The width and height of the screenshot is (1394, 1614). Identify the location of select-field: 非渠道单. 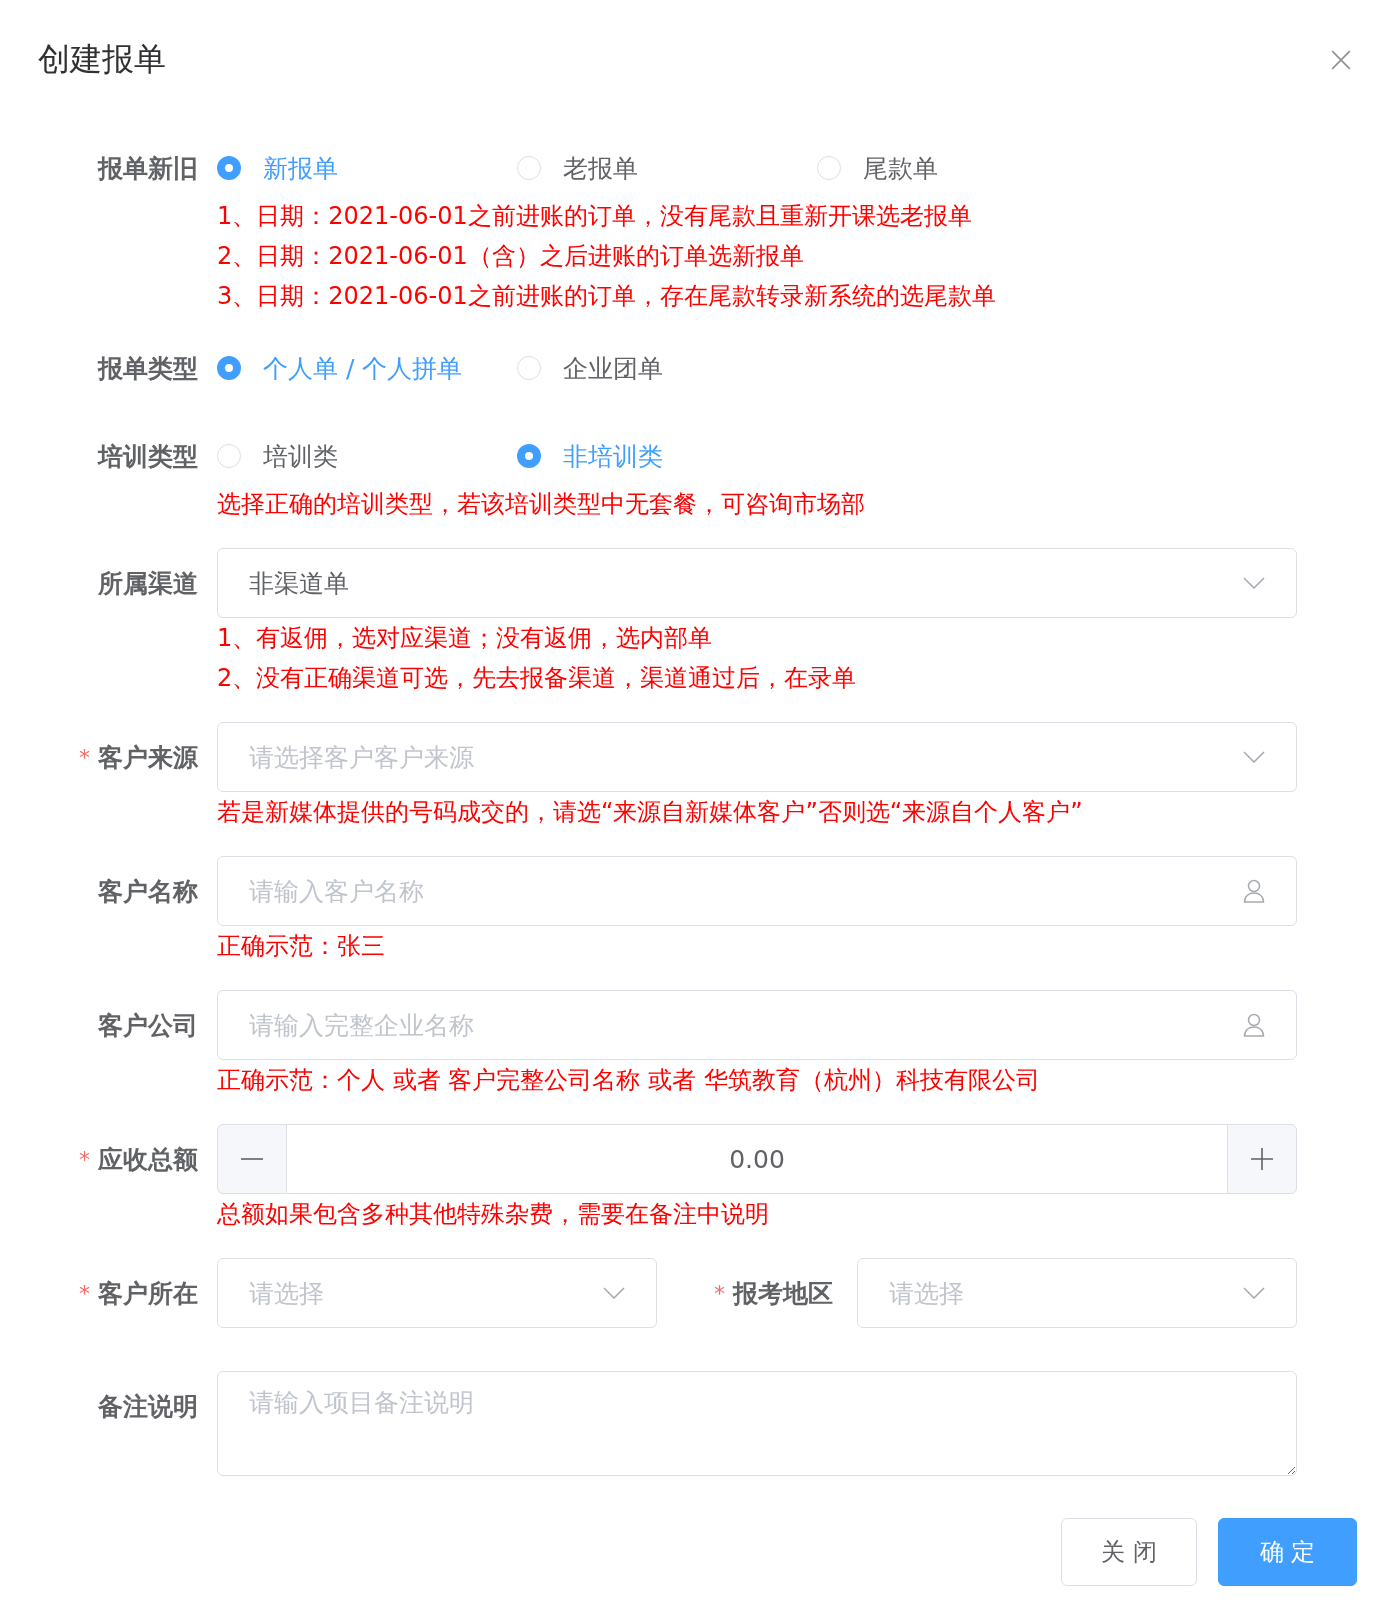
(757, 583).